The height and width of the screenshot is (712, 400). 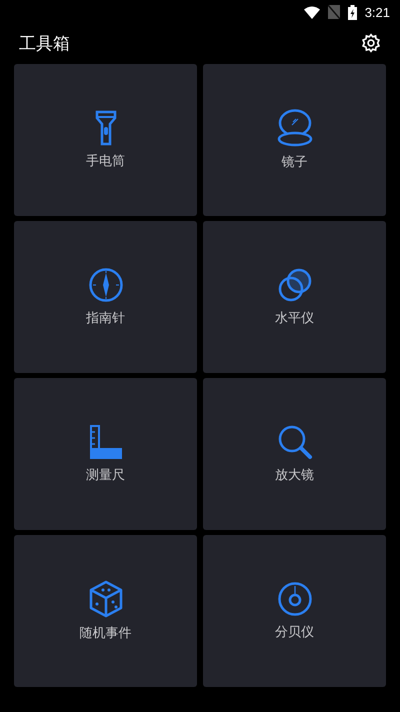 I want to click on no-signal-icon, so click(x=334, y=12).